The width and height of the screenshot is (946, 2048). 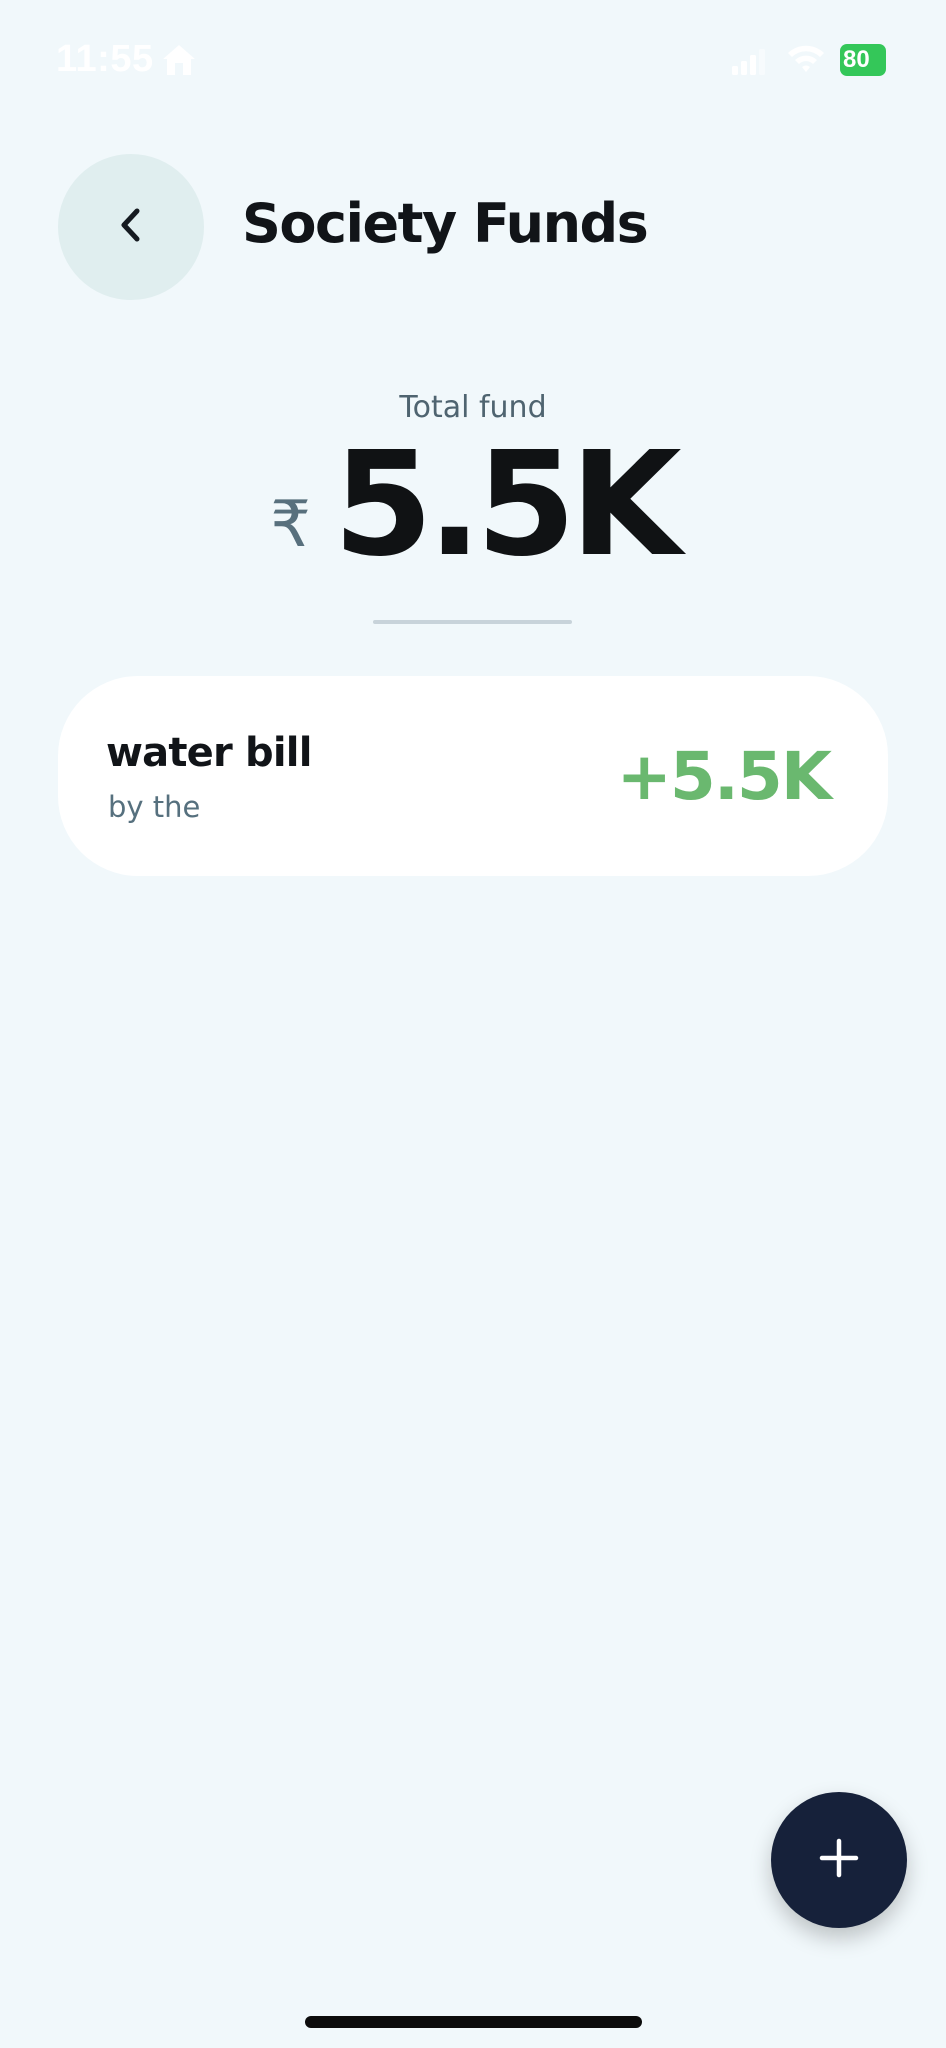 I want to click on rupee-icon: ₹, so click(x=291, y=525).